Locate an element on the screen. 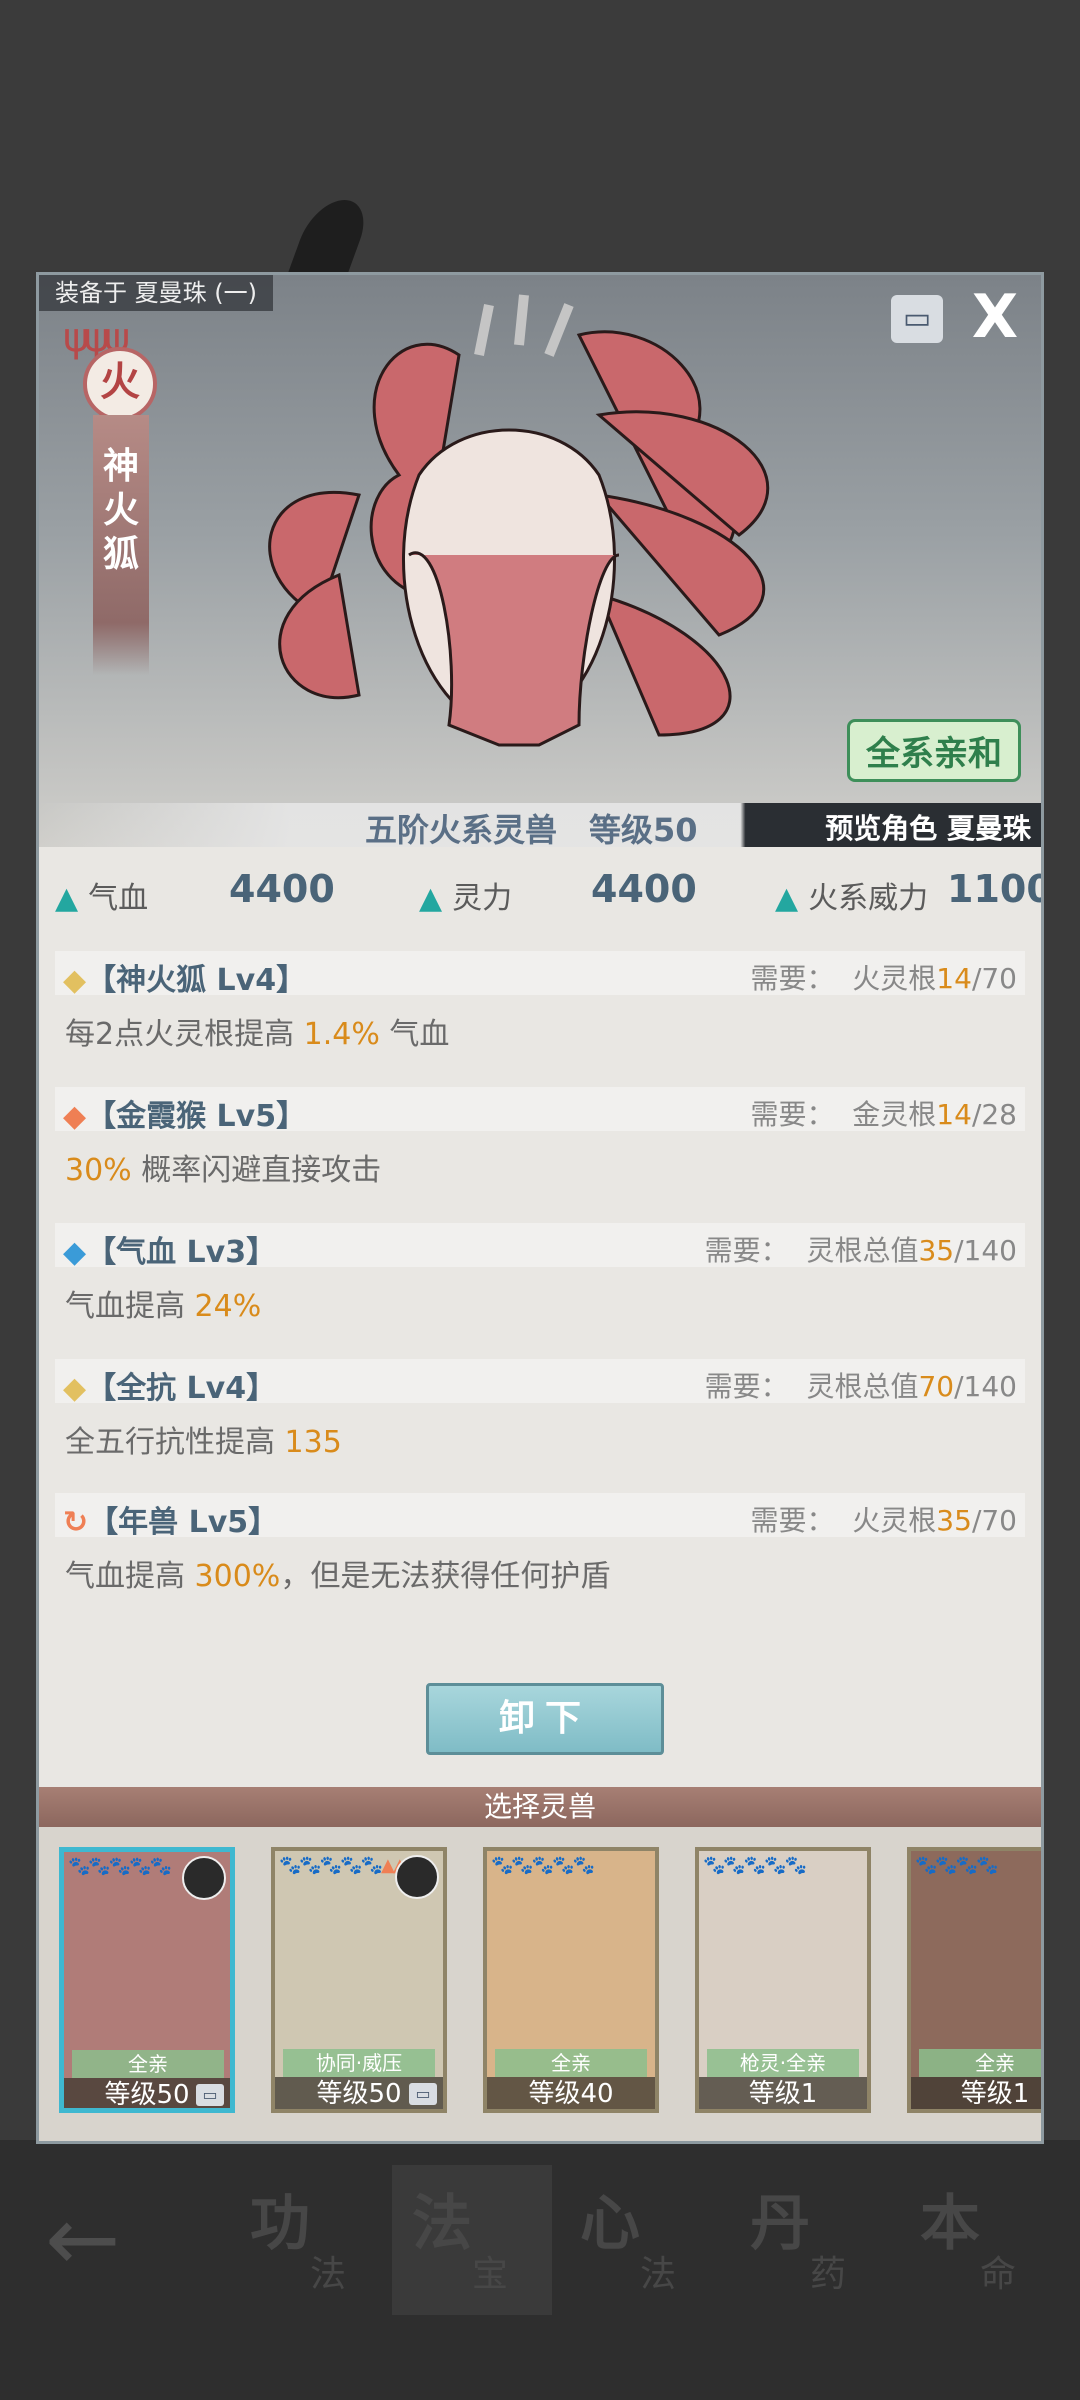  beast-card-tag: 枪灵·全亲 is located at coordinates (783, 2063).